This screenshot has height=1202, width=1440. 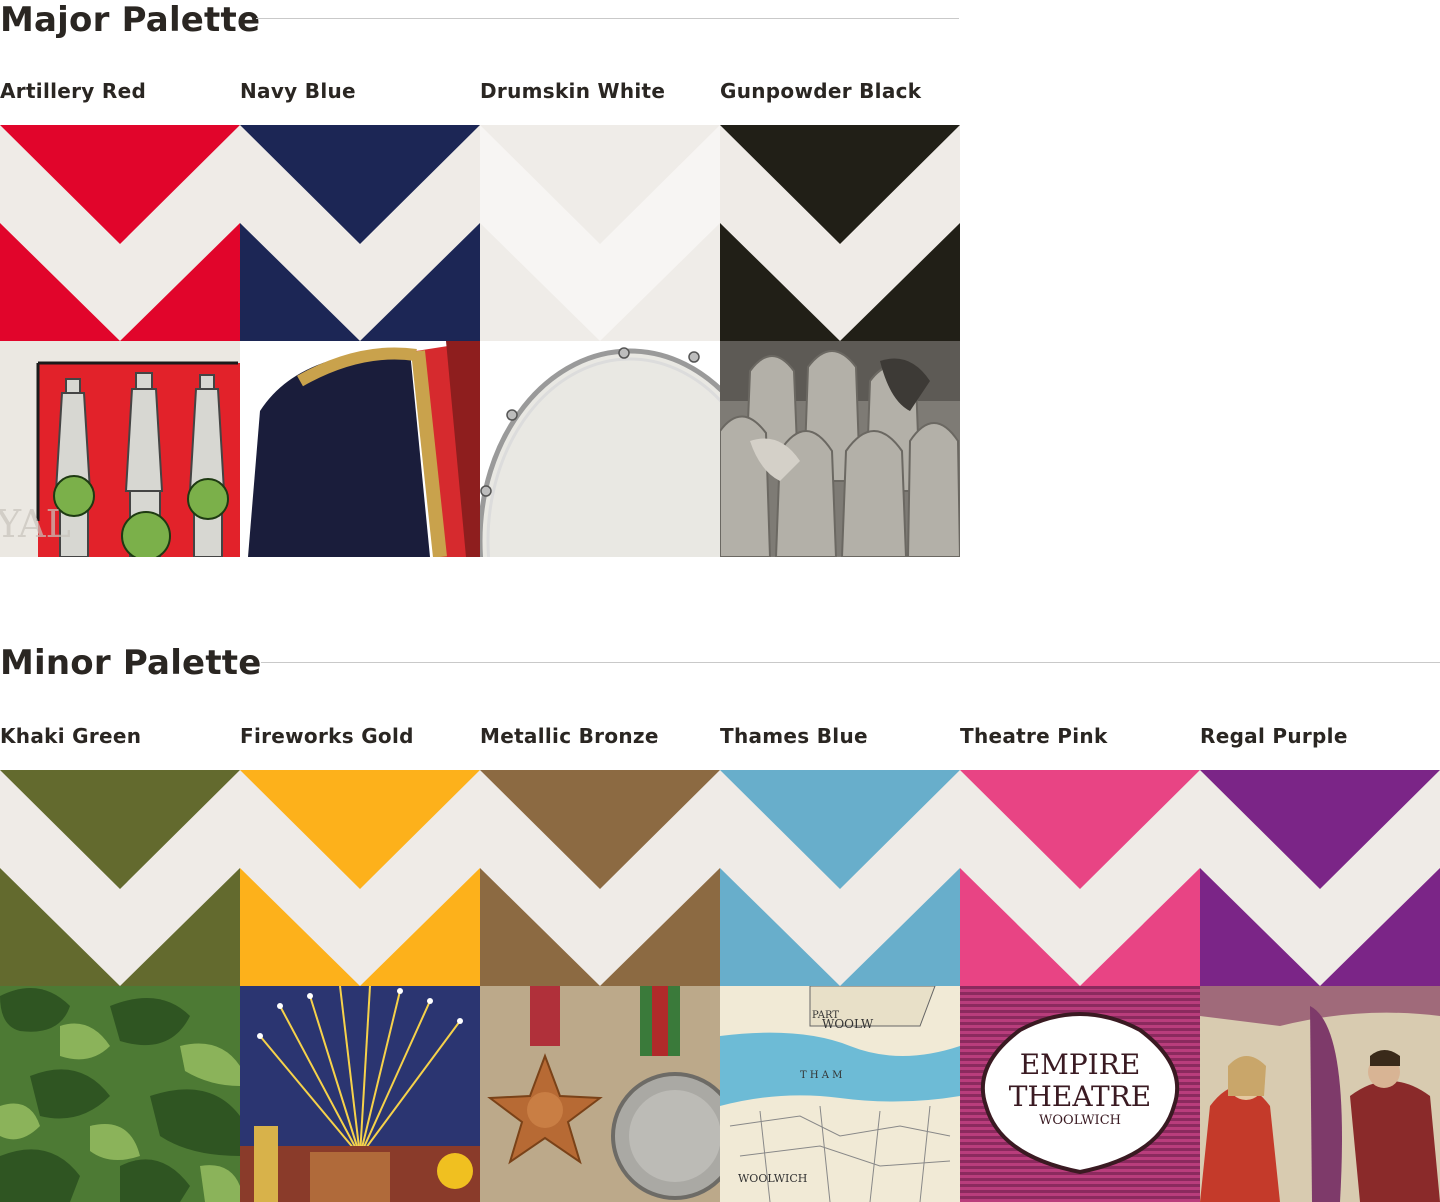 What do you see at coordinates (573, 91) in the screenshot?
I see `swatch-label-drumskin-white: Drumskin White` at bounding box center [573, 91].